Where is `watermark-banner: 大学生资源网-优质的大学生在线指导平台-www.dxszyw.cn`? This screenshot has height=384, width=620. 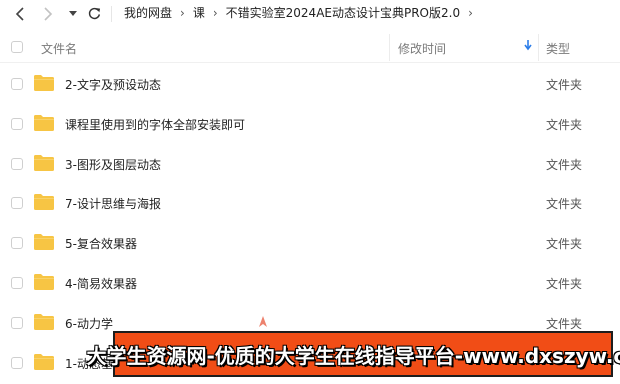 watermark-banner: 大学生资源网-优质的大学生在线指导平台-www.dxszyw.cn is located at coordinates (353, 354).